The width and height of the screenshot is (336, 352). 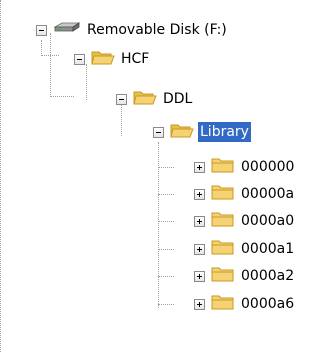 What do you see at coordinates (135, 59) in the screenshot?
I see `tree-node-label: HCF` at bounding box center [135, 59].